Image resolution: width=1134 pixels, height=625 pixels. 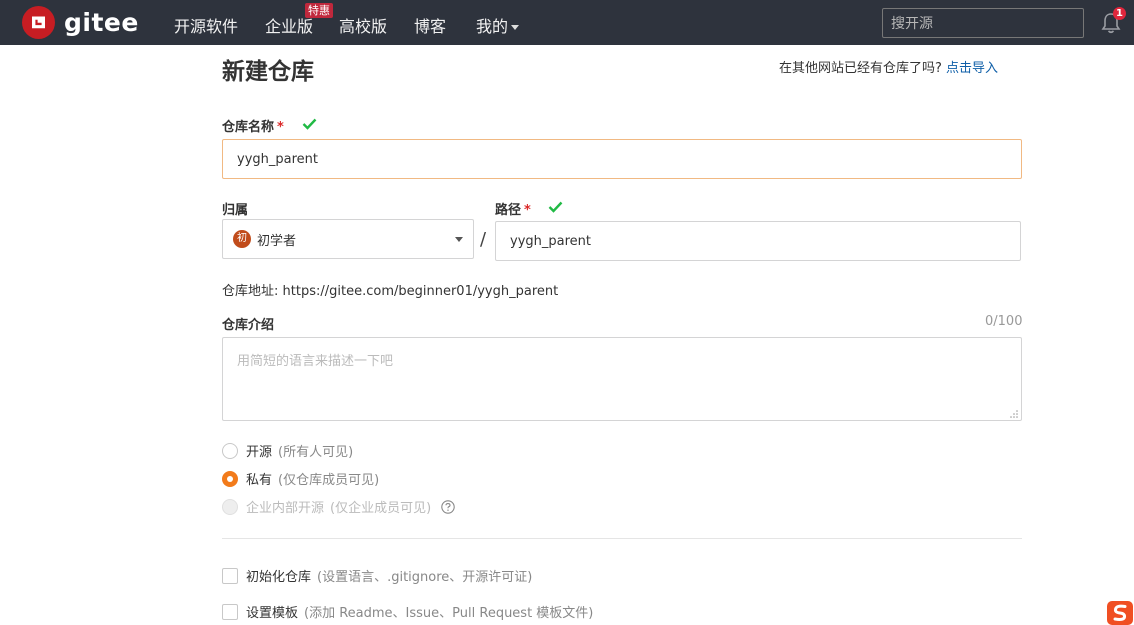 I want to click on nav-blog: 博客, so click(x=430, y=25).